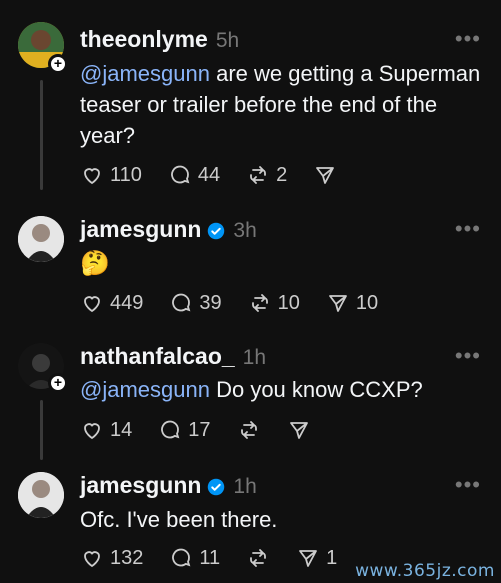  Describe the element at coordinates (127, 557) in the screenshot. I see `like-count: 132` at that location.